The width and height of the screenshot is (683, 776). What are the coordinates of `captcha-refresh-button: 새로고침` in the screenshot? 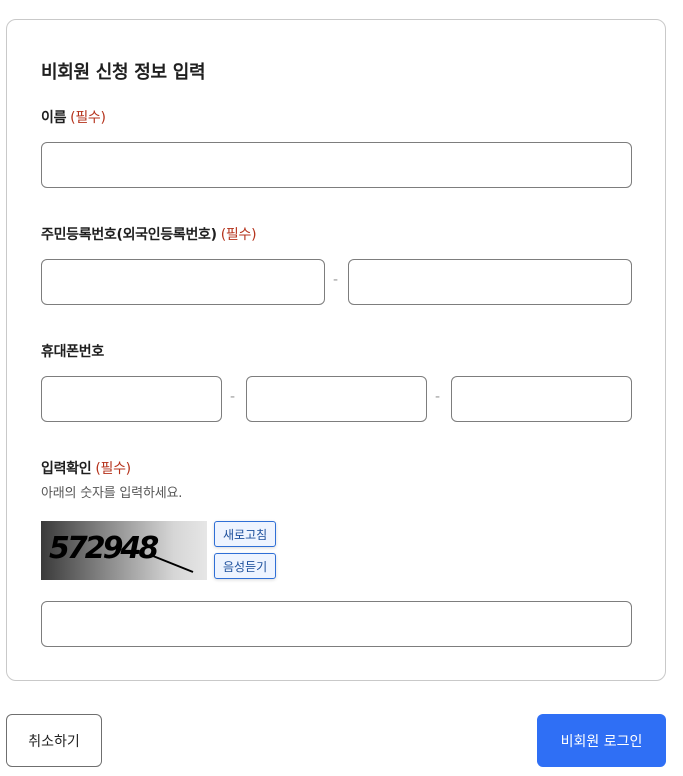 It's located at (245, 534).